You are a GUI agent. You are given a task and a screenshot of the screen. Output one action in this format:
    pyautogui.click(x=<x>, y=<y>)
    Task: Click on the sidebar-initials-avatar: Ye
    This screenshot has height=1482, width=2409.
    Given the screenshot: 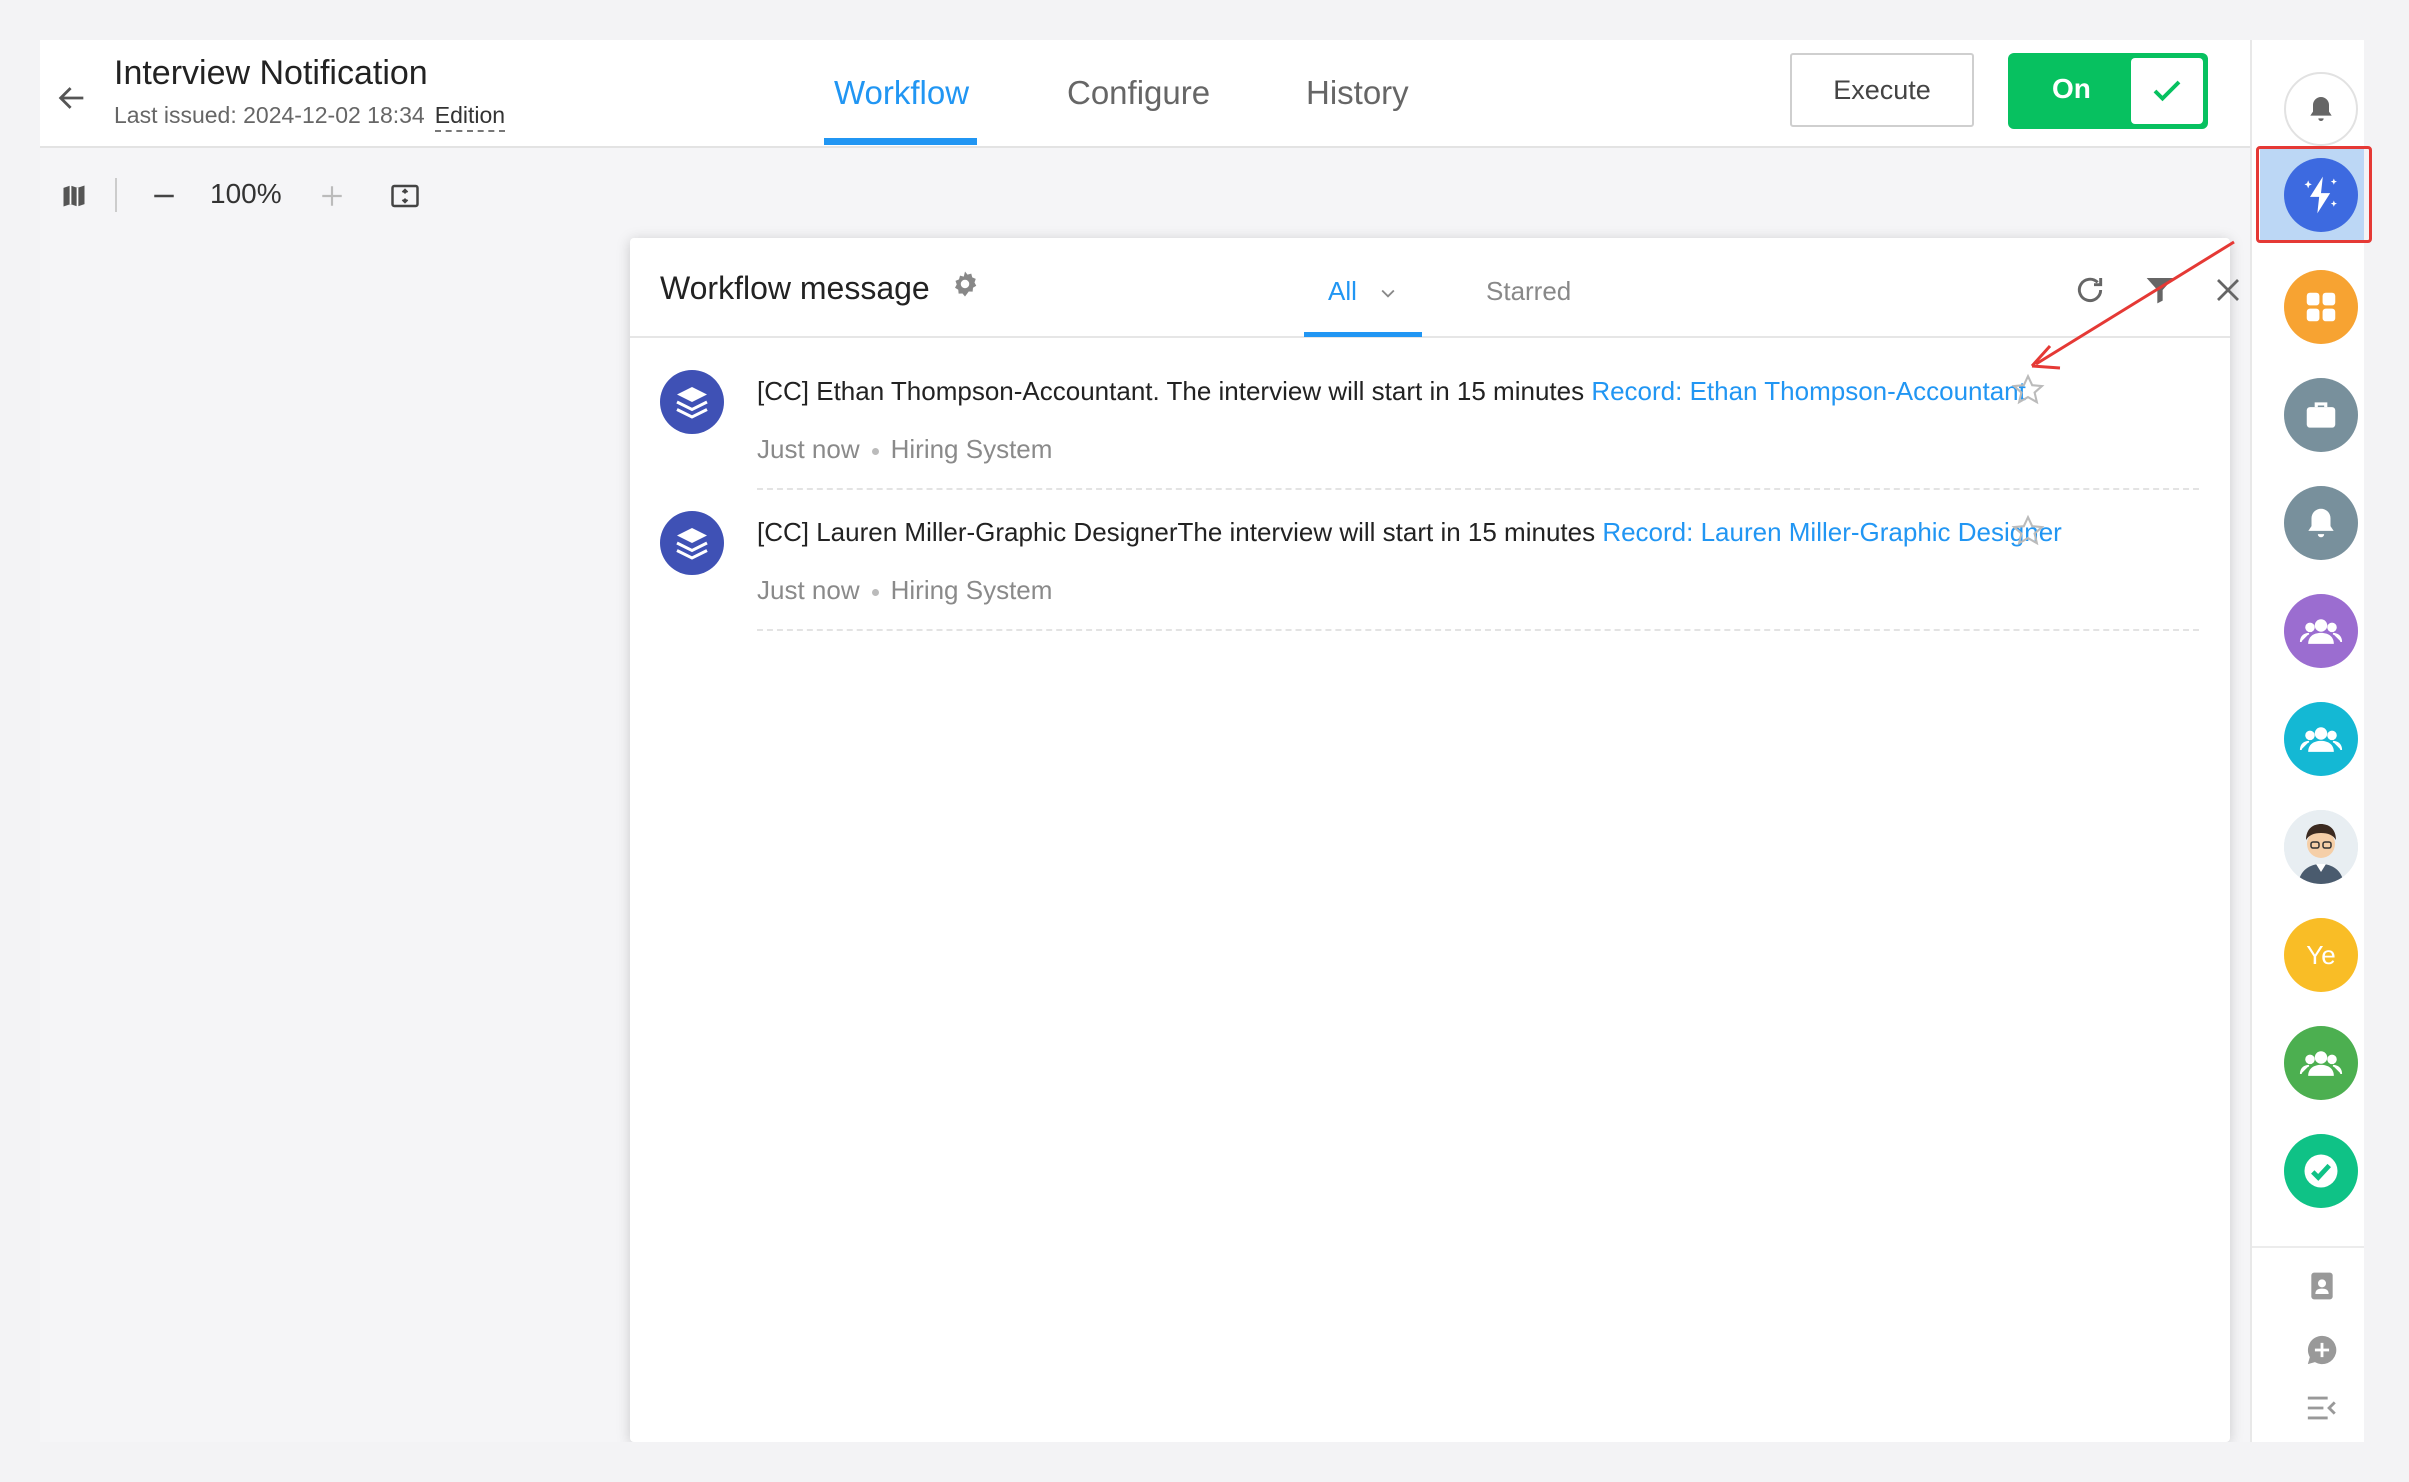 What is the action you would take?
    pyautogui.click(x=2321, y=955)
    